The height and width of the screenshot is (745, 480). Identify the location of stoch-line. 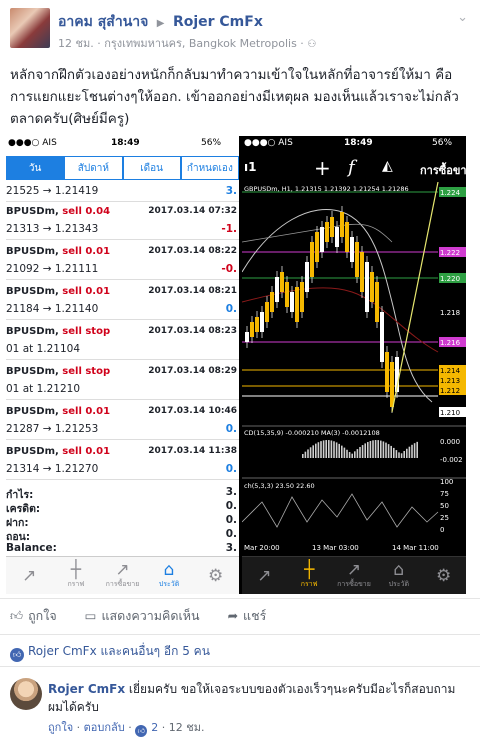
(340, 510).